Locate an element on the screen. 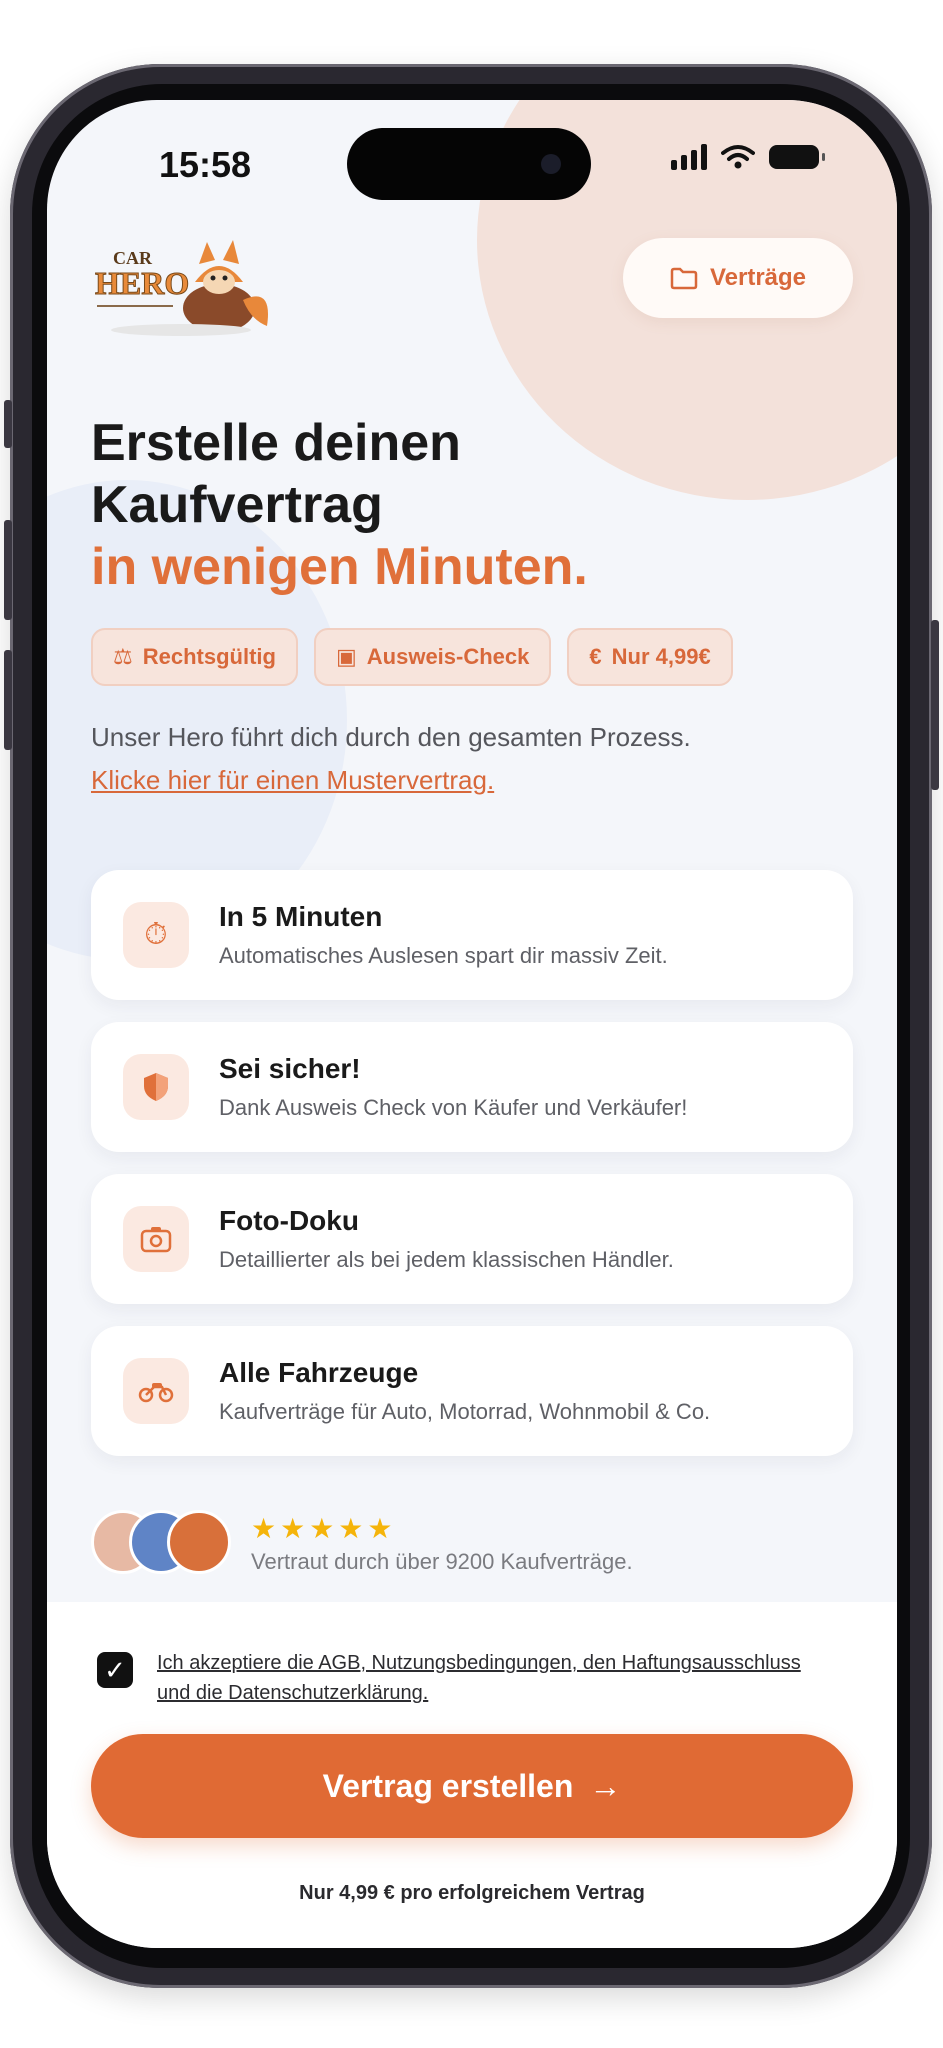  motorcycle-icon is located at coordinates (156, 1391).